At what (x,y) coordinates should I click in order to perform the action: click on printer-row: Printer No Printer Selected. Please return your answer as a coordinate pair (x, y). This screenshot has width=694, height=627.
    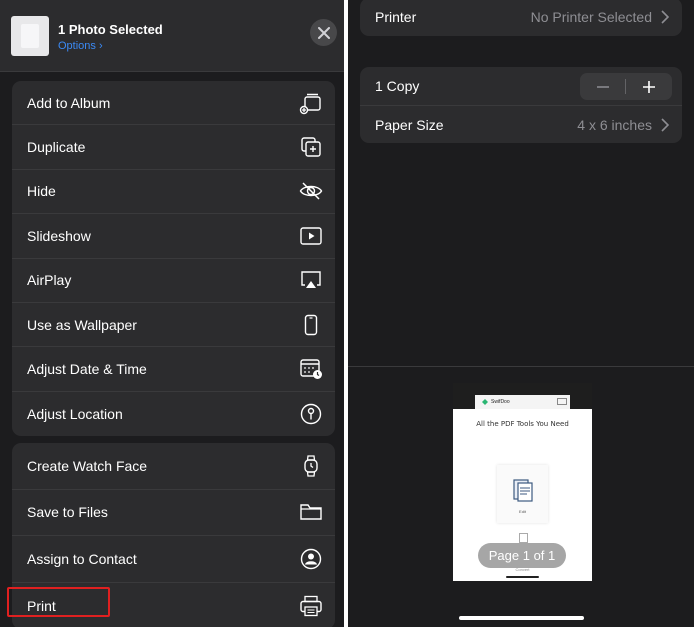
    Looking at the image, I should click on (521, 18).